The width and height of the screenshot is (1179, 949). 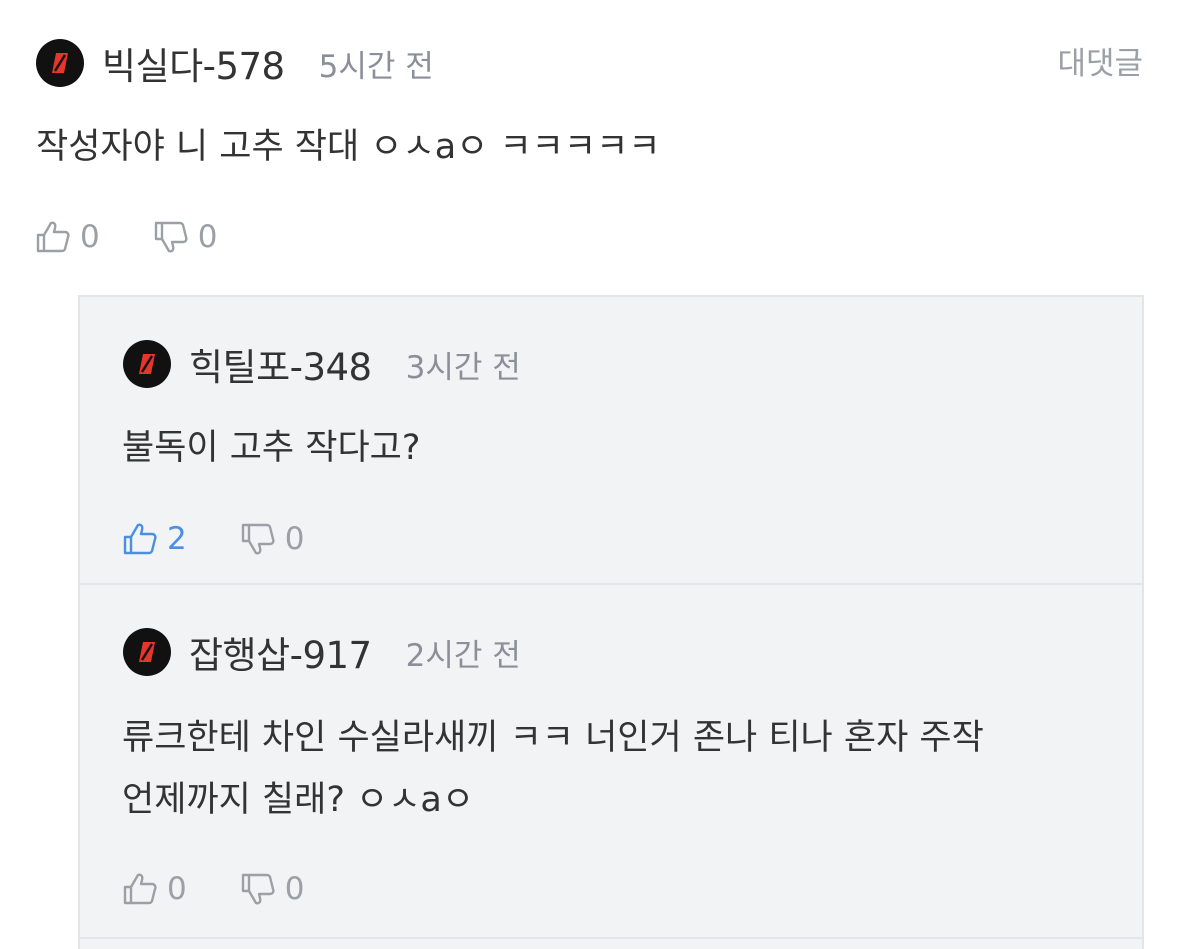 What do you see at coordinates (177, 539) in the screenshot?
I see `like-count: 2` at bounding box center [177, 539].